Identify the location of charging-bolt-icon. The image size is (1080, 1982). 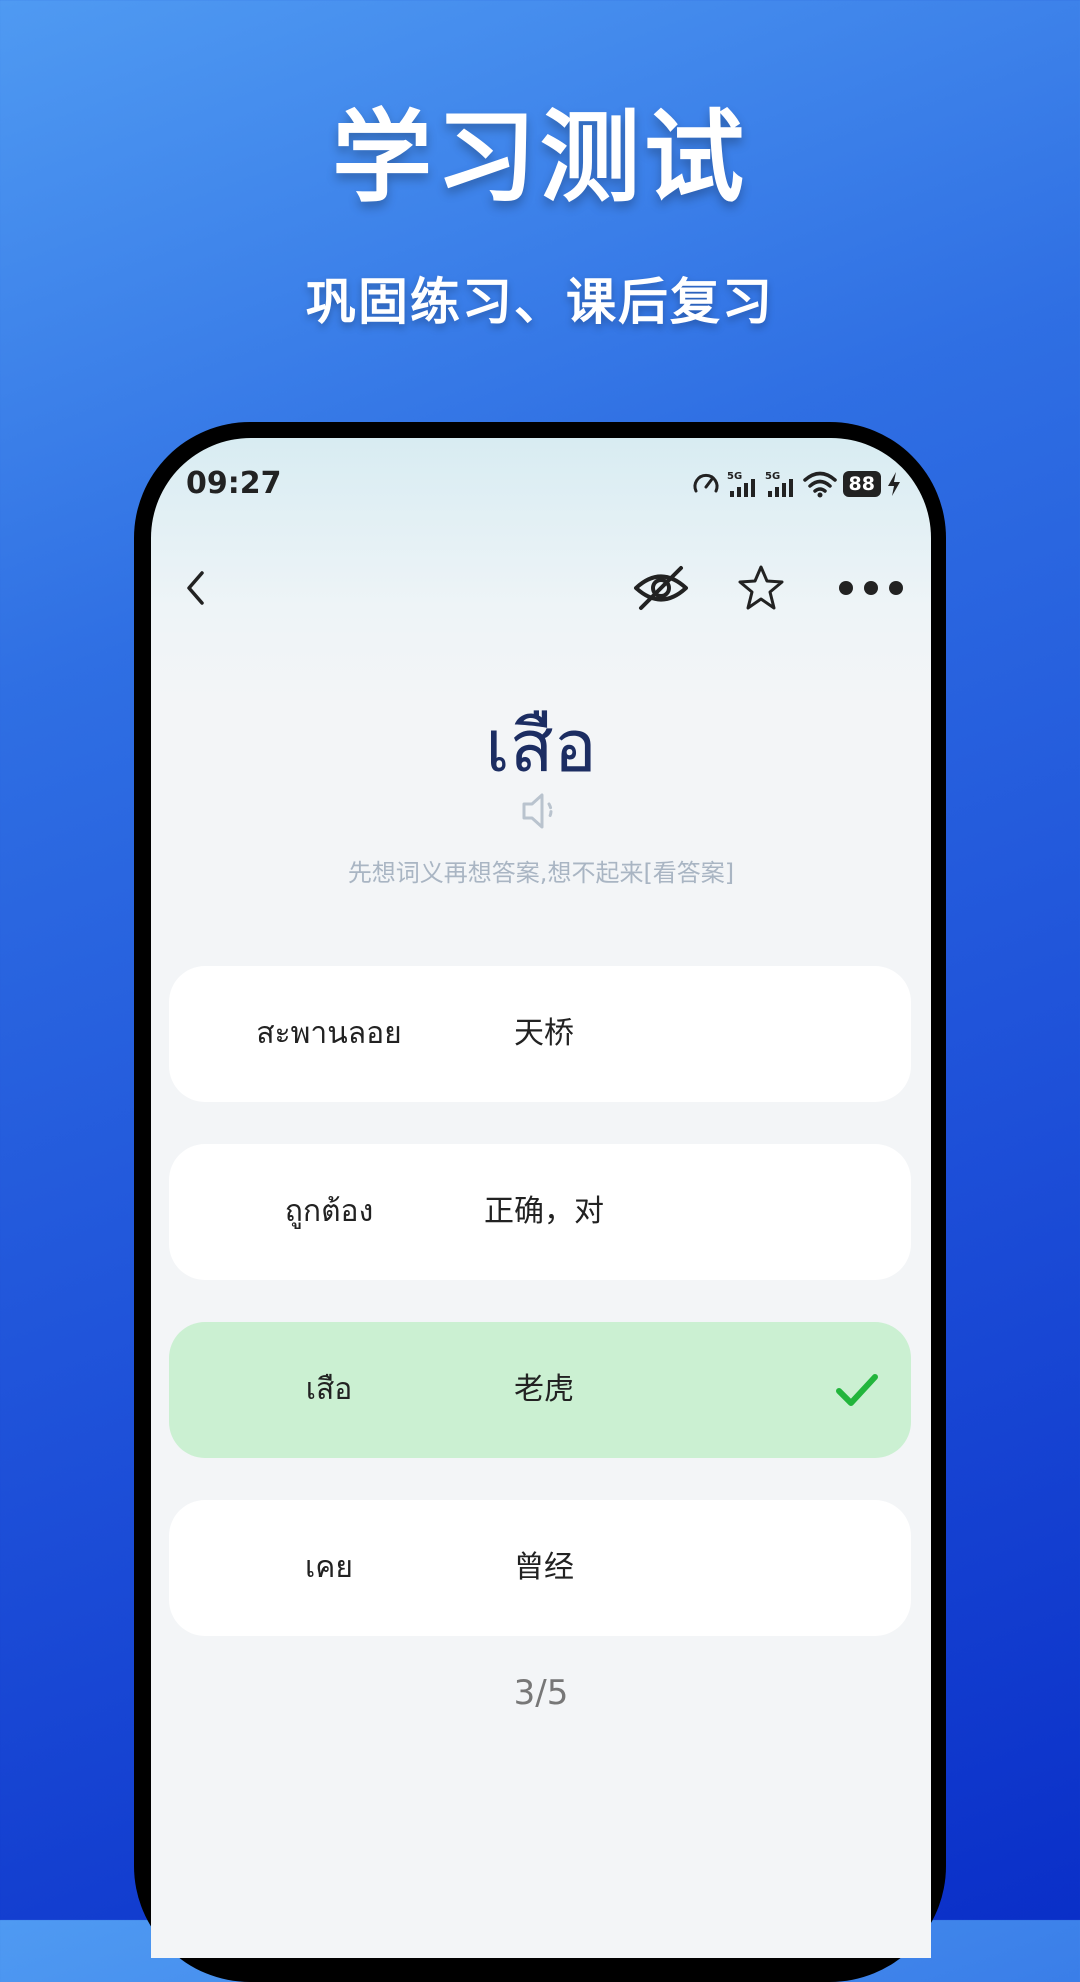
(894, 484).